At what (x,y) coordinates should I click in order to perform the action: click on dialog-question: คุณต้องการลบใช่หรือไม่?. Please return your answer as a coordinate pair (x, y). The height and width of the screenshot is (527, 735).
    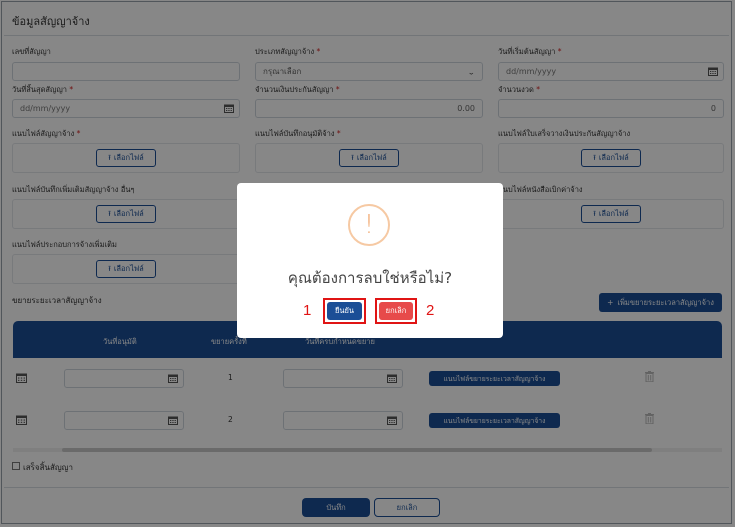
    Looking at the image, I should click on (370, 278).